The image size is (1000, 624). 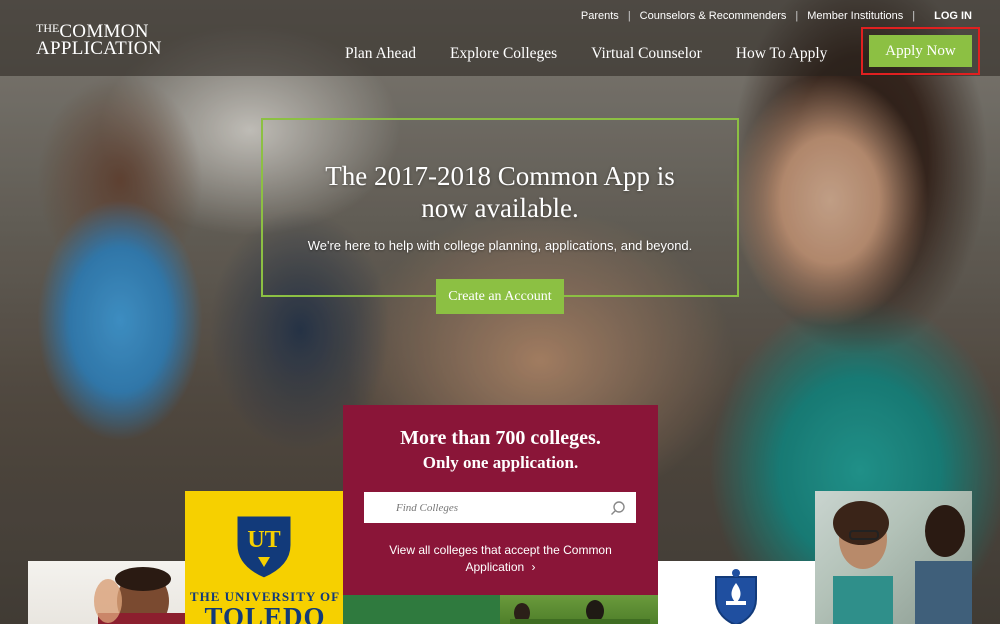 I want to click on students-photo-tile, so click(x=893, y=557).